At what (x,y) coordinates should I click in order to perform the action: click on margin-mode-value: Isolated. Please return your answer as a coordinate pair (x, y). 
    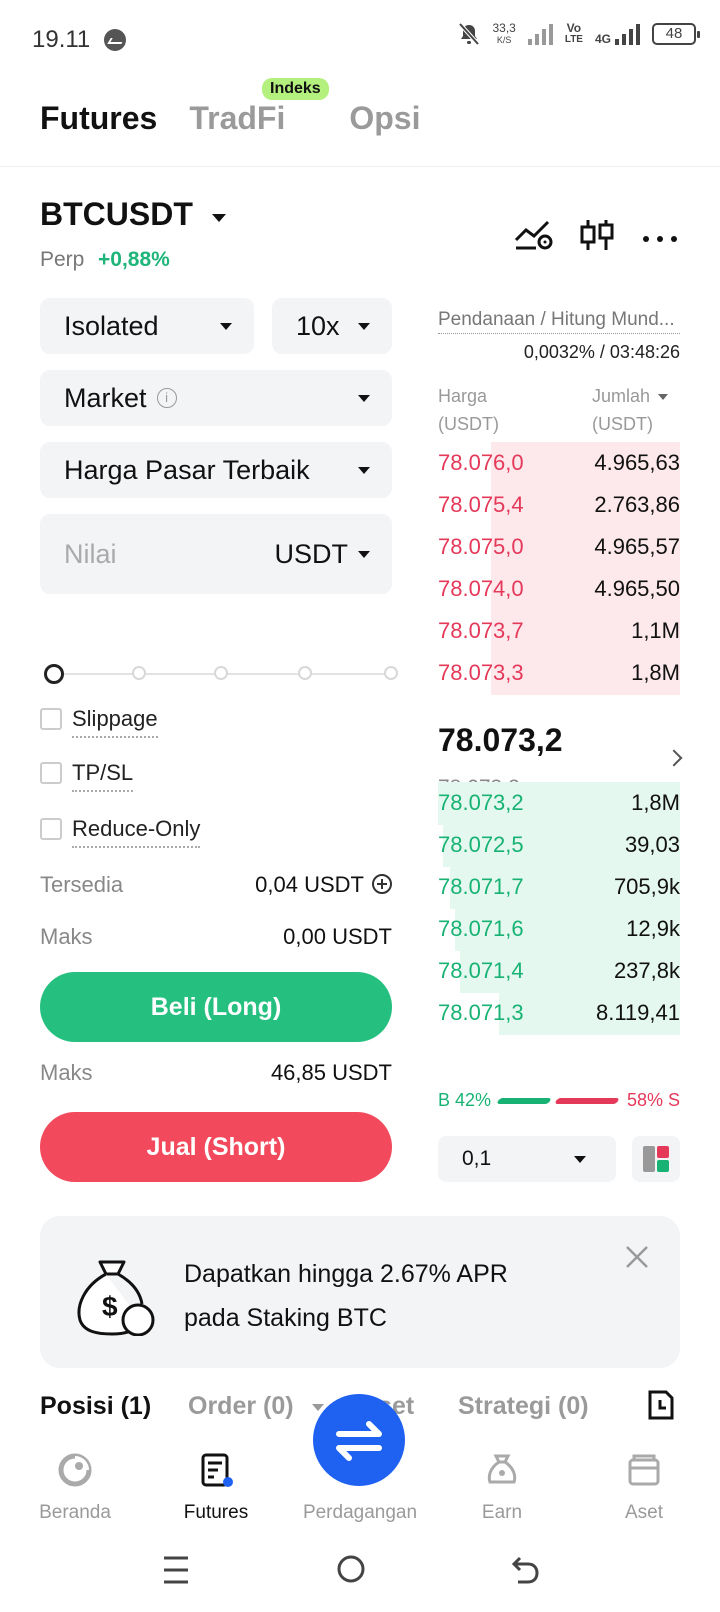
    Looking at the image, I should click on (111, 325).